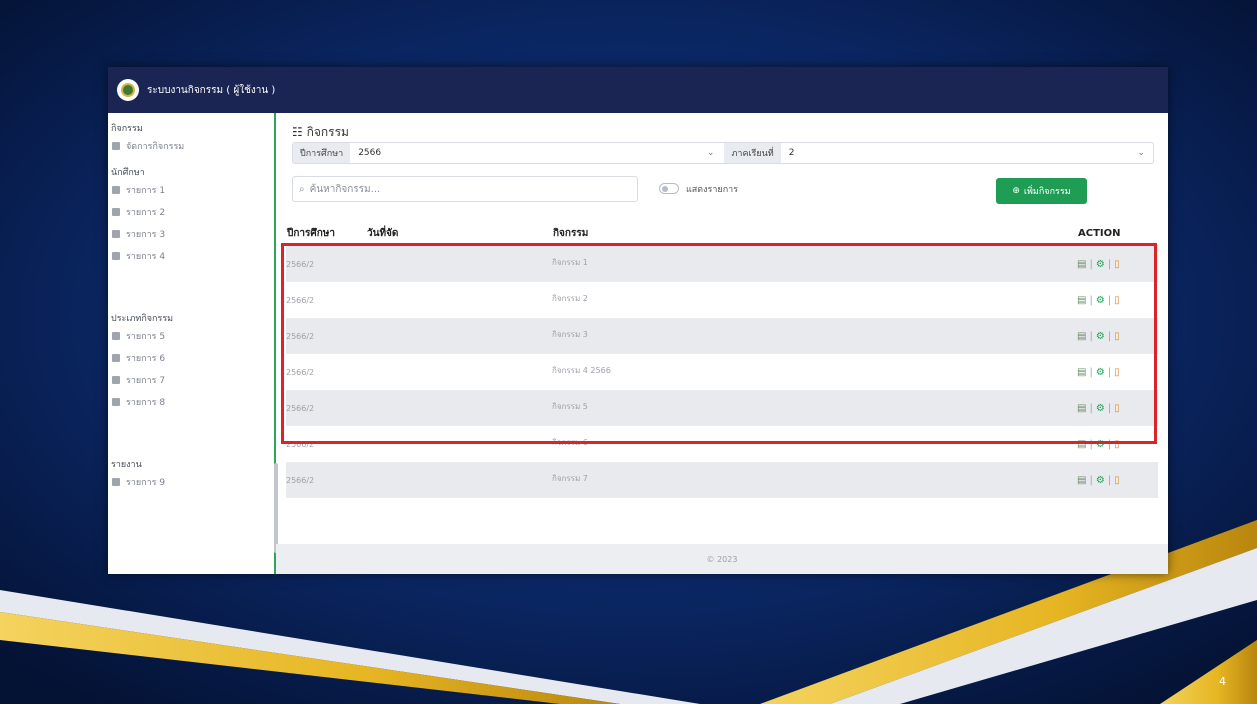 The width and height of the screenshot is (1257, 704). What do you see at coordinates (320, 132) in the screenshot?
I see `page-title: ☷ กิจกรรม` at bounding box center [320, 132].